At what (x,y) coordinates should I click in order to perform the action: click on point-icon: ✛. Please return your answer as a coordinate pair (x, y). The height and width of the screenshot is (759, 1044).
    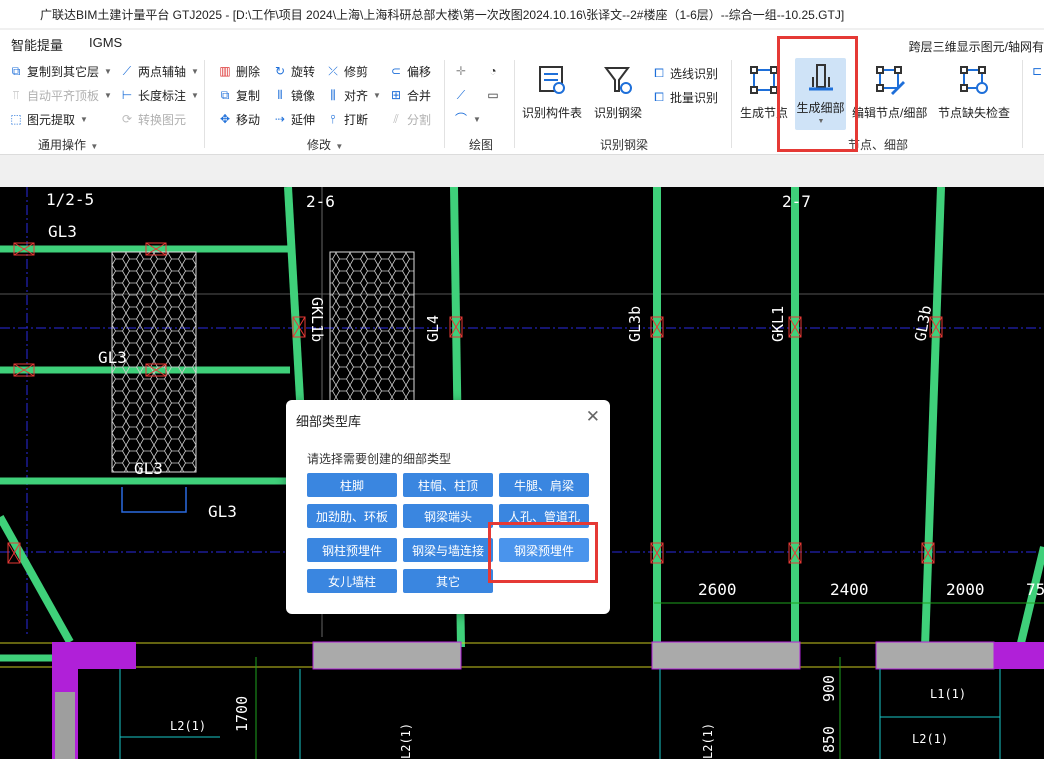
    Looking at the image, I should click on (461, 71).